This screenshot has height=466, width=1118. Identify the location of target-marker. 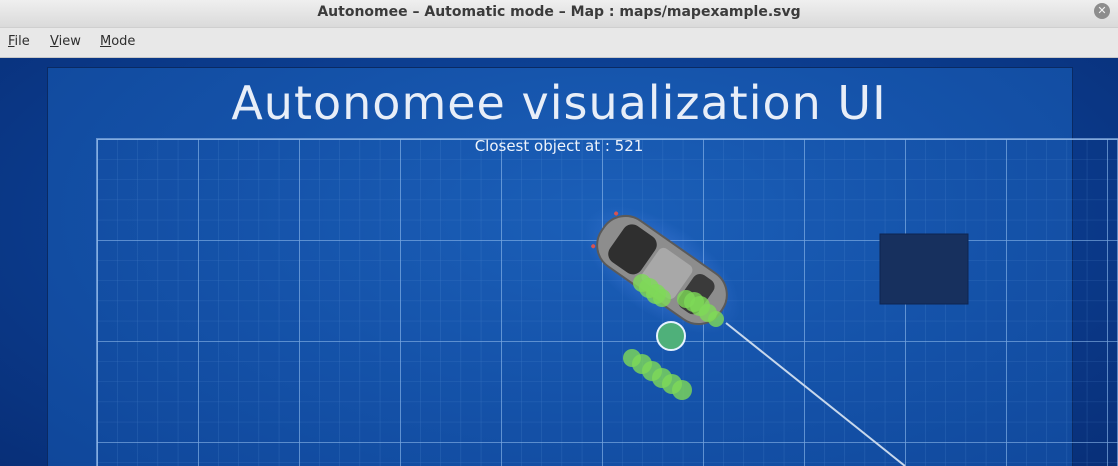
(671, 336).